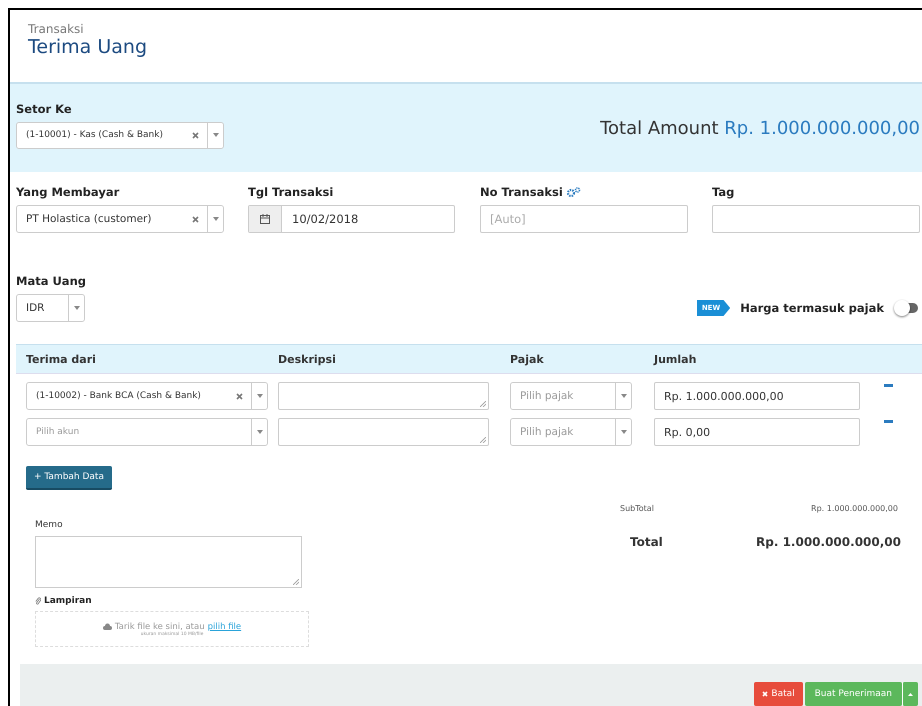  I want to click on field-label: Yang Membayar, so click(68, 192).